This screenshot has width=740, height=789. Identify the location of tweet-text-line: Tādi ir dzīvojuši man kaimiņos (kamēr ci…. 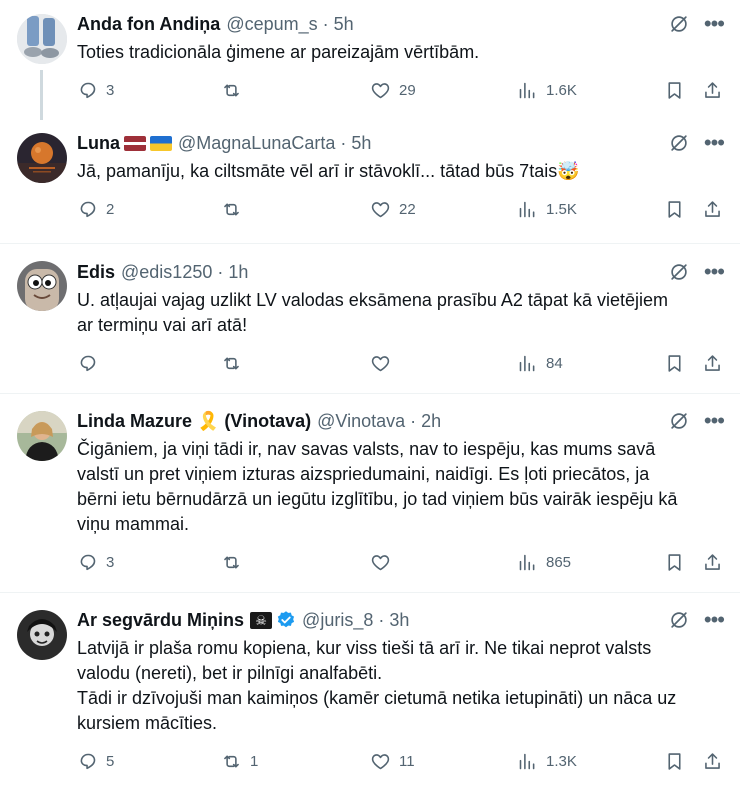
(377, 698).